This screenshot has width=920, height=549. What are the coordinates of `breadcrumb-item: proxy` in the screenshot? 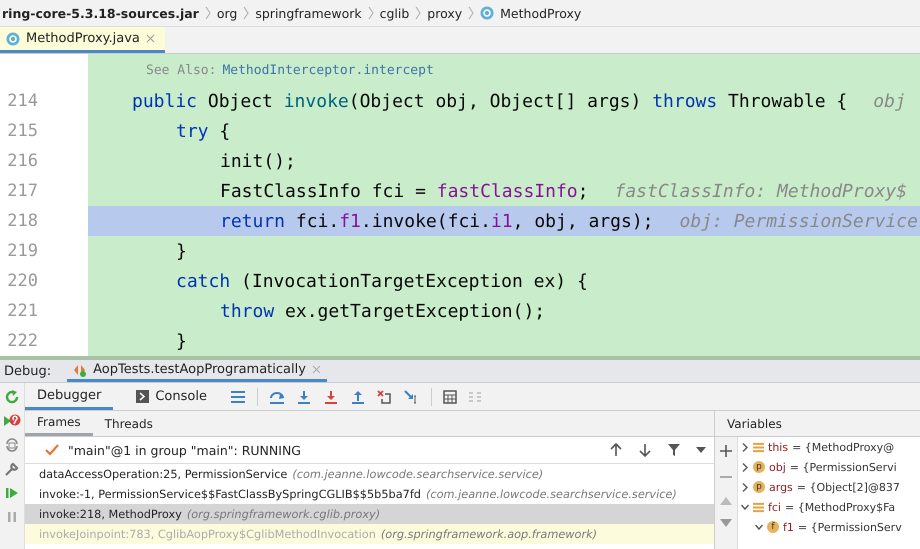 It's located at (444, 13).